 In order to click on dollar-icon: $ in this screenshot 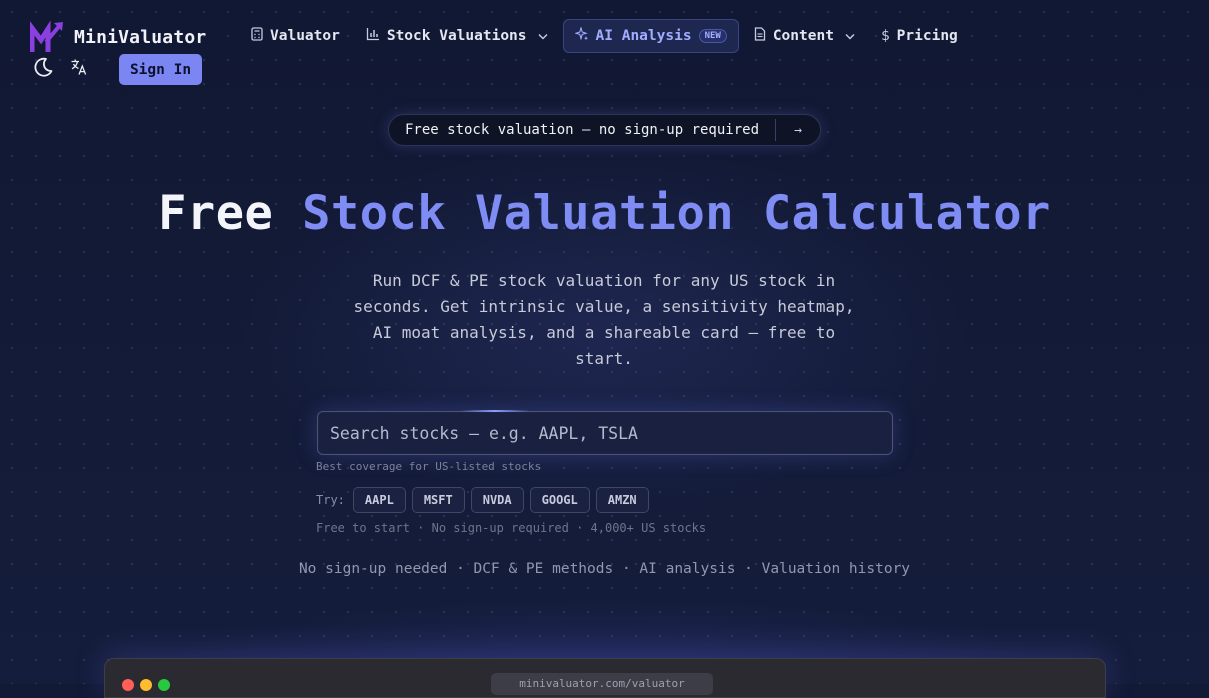, I will do `click(885, 36)`.